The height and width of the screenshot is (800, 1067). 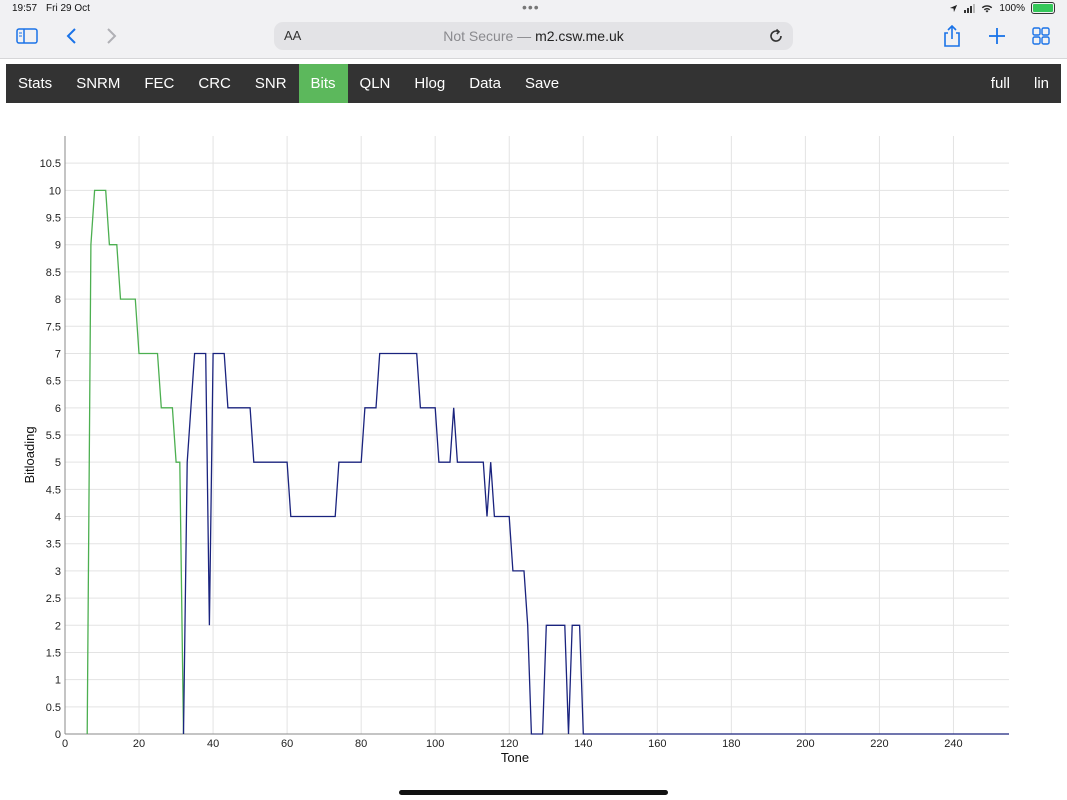 What do you see at coordinates (657, 744) in the screenshot?
I see `x-tick-label: 160` at bounding box center [657, 744].